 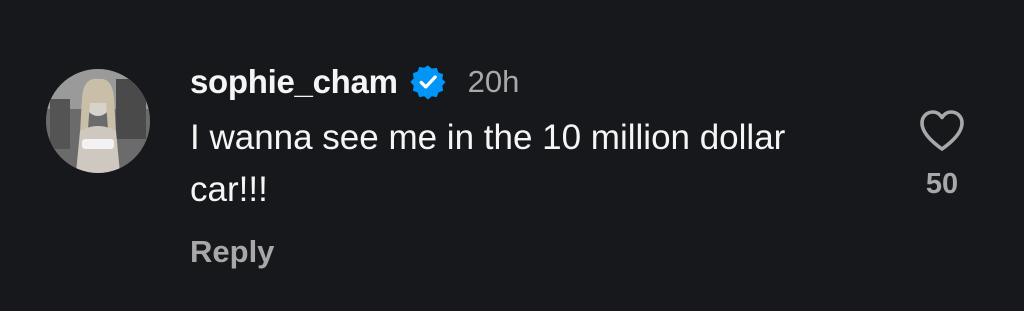 What do you see at coordinates (232, 252) in the screenshot?
I see `reply-button: Reply` at bounding box center [232, 252].